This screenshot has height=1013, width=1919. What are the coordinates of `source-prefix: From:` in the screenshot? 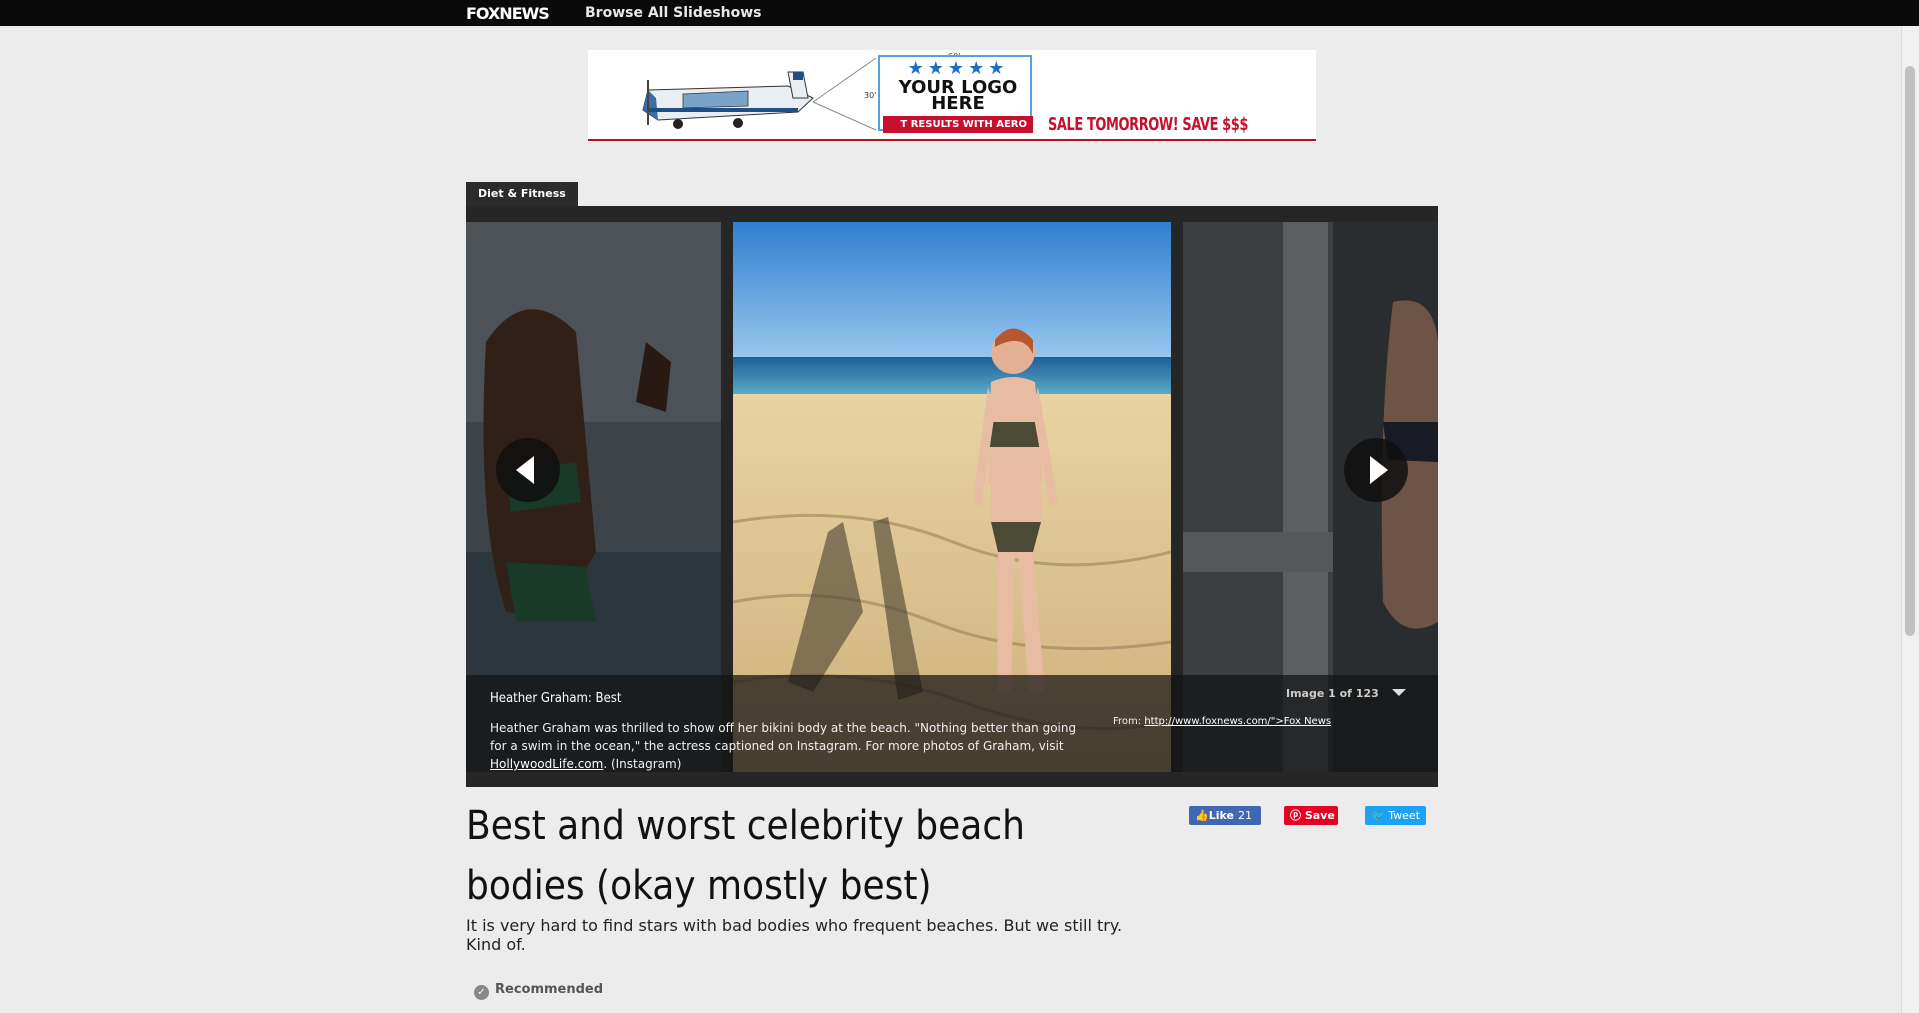 It's located at (1129, 721).